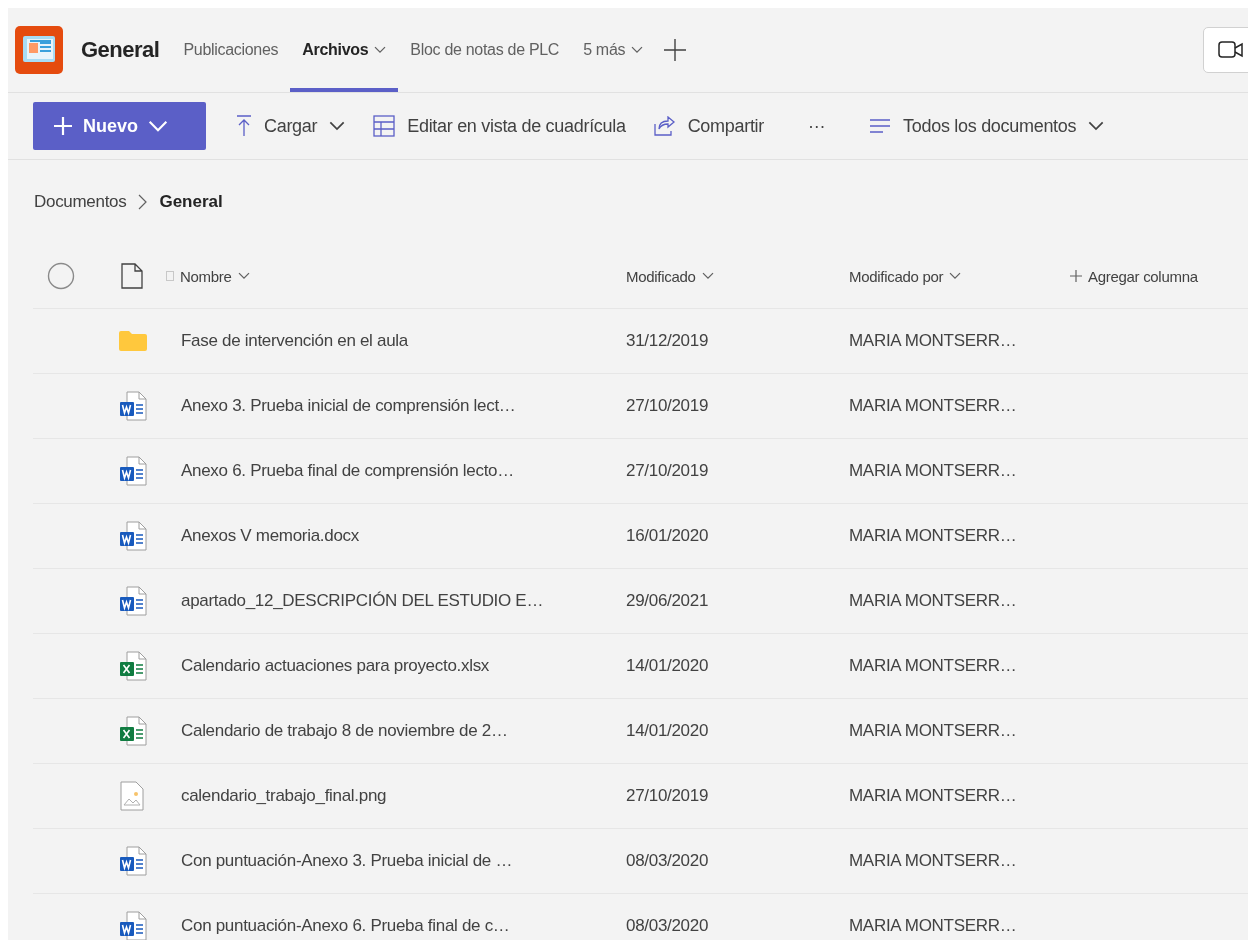 Image resolution: width=1248 pixels, height=940 pixels. What do you see at coordinates (396, 666) in the screenshot?
I see `file-name: Calendario actuaciones para proyecto.xlsx` at bounding box center [396, 666].